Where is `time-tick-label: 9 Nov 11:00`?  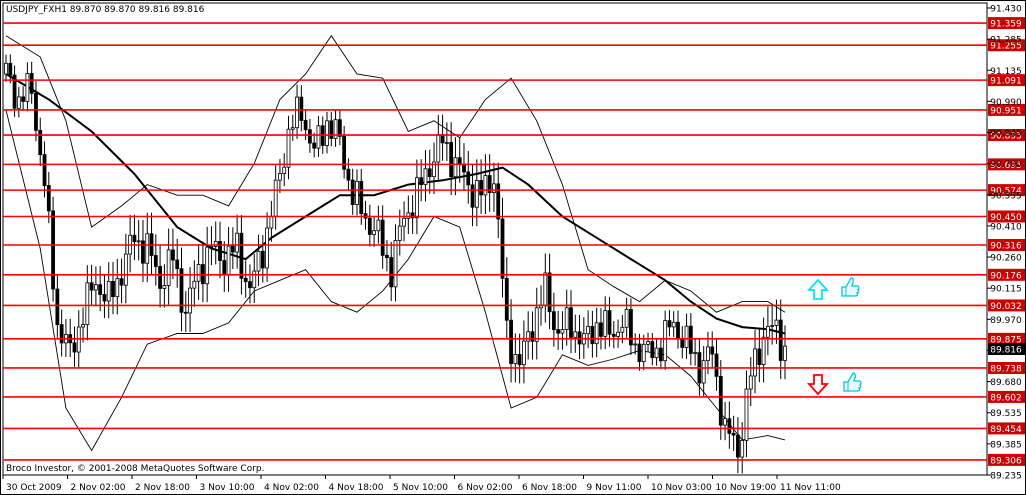 time-tick-label: 9 Nov 11:00 is located at coordinates (614, 488).